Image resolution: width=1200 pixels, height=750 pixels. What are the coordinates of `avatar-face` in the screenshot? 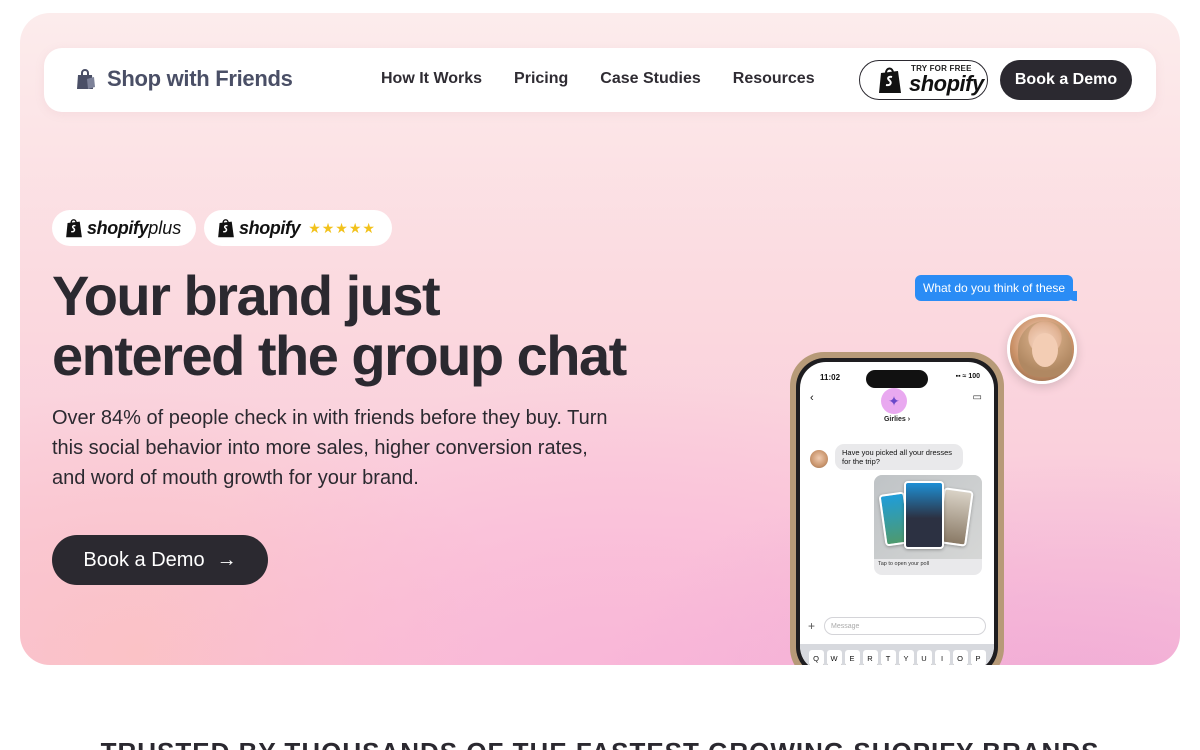 It's located at (1045, 350).